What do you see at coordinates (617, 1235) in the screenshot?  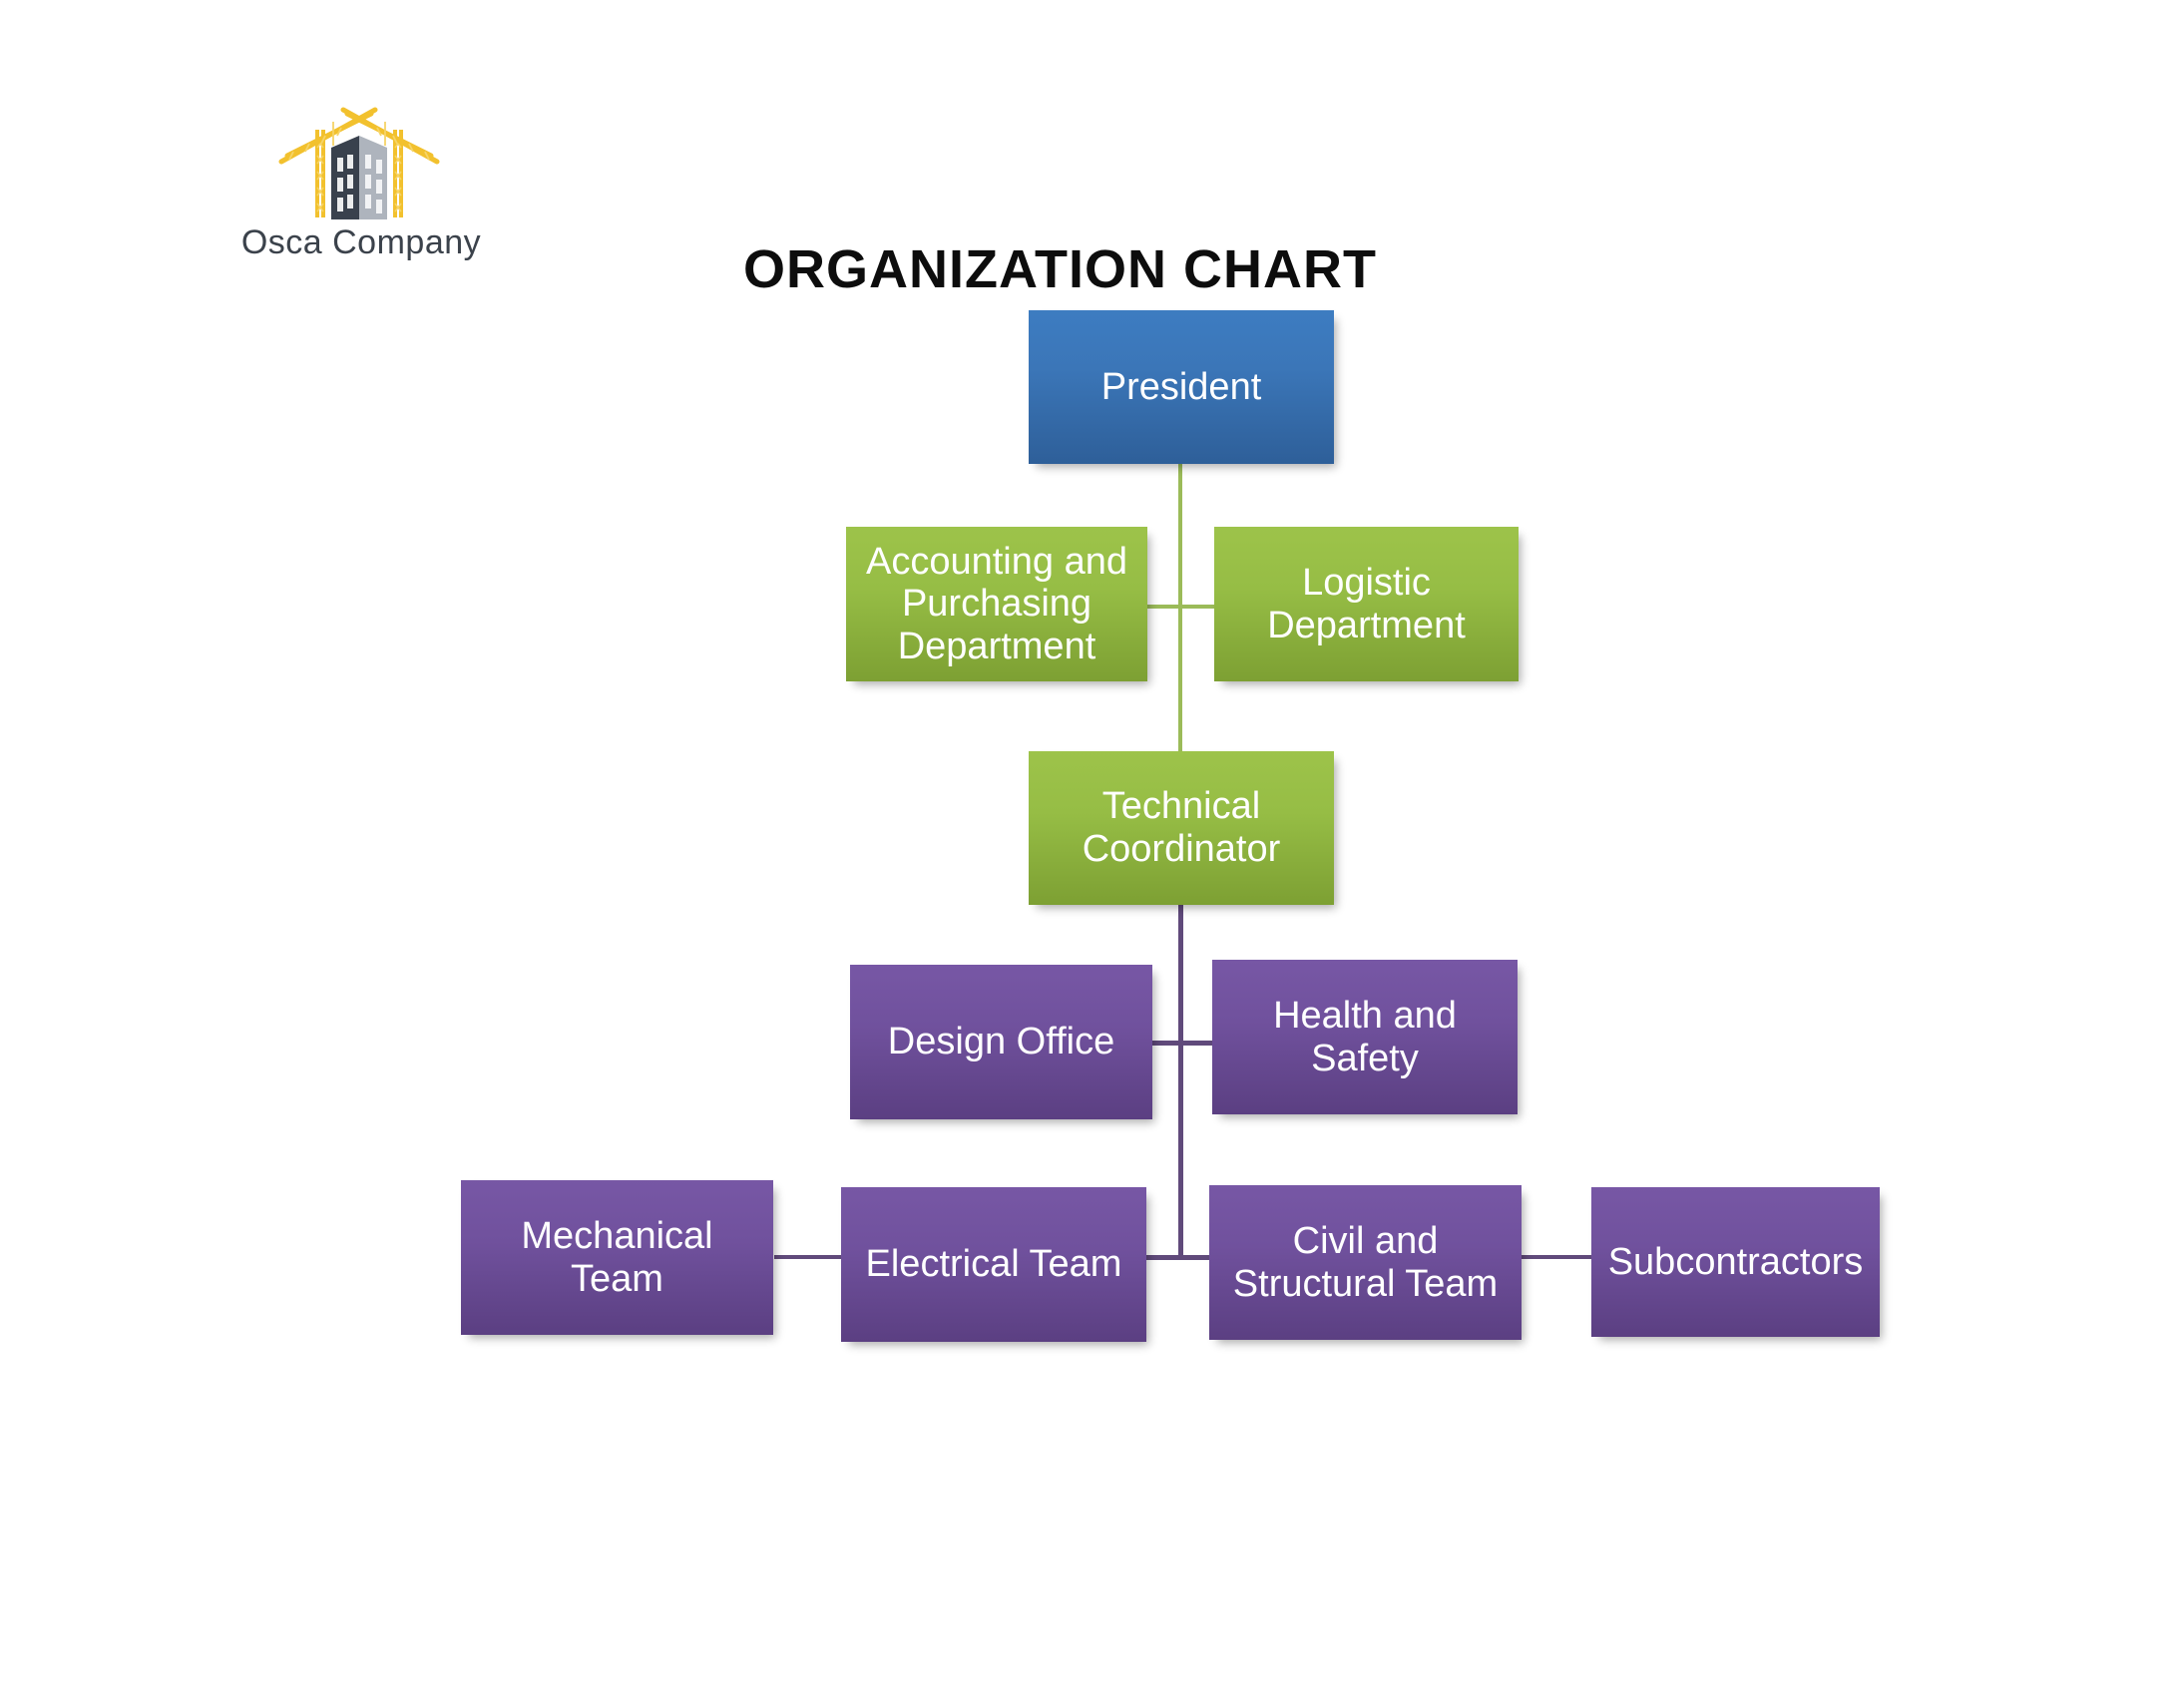 I see `node-mechanical-label-line1: Mechanical` at bounding box center [617, 1235].